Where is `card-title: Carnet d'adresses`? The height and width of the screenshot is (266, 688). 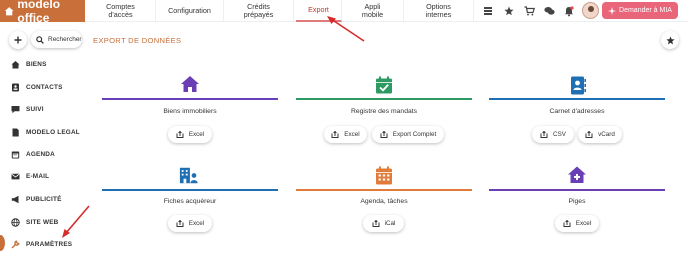
card-title: Carnet d'adresses is located at coordinates (577, 111).